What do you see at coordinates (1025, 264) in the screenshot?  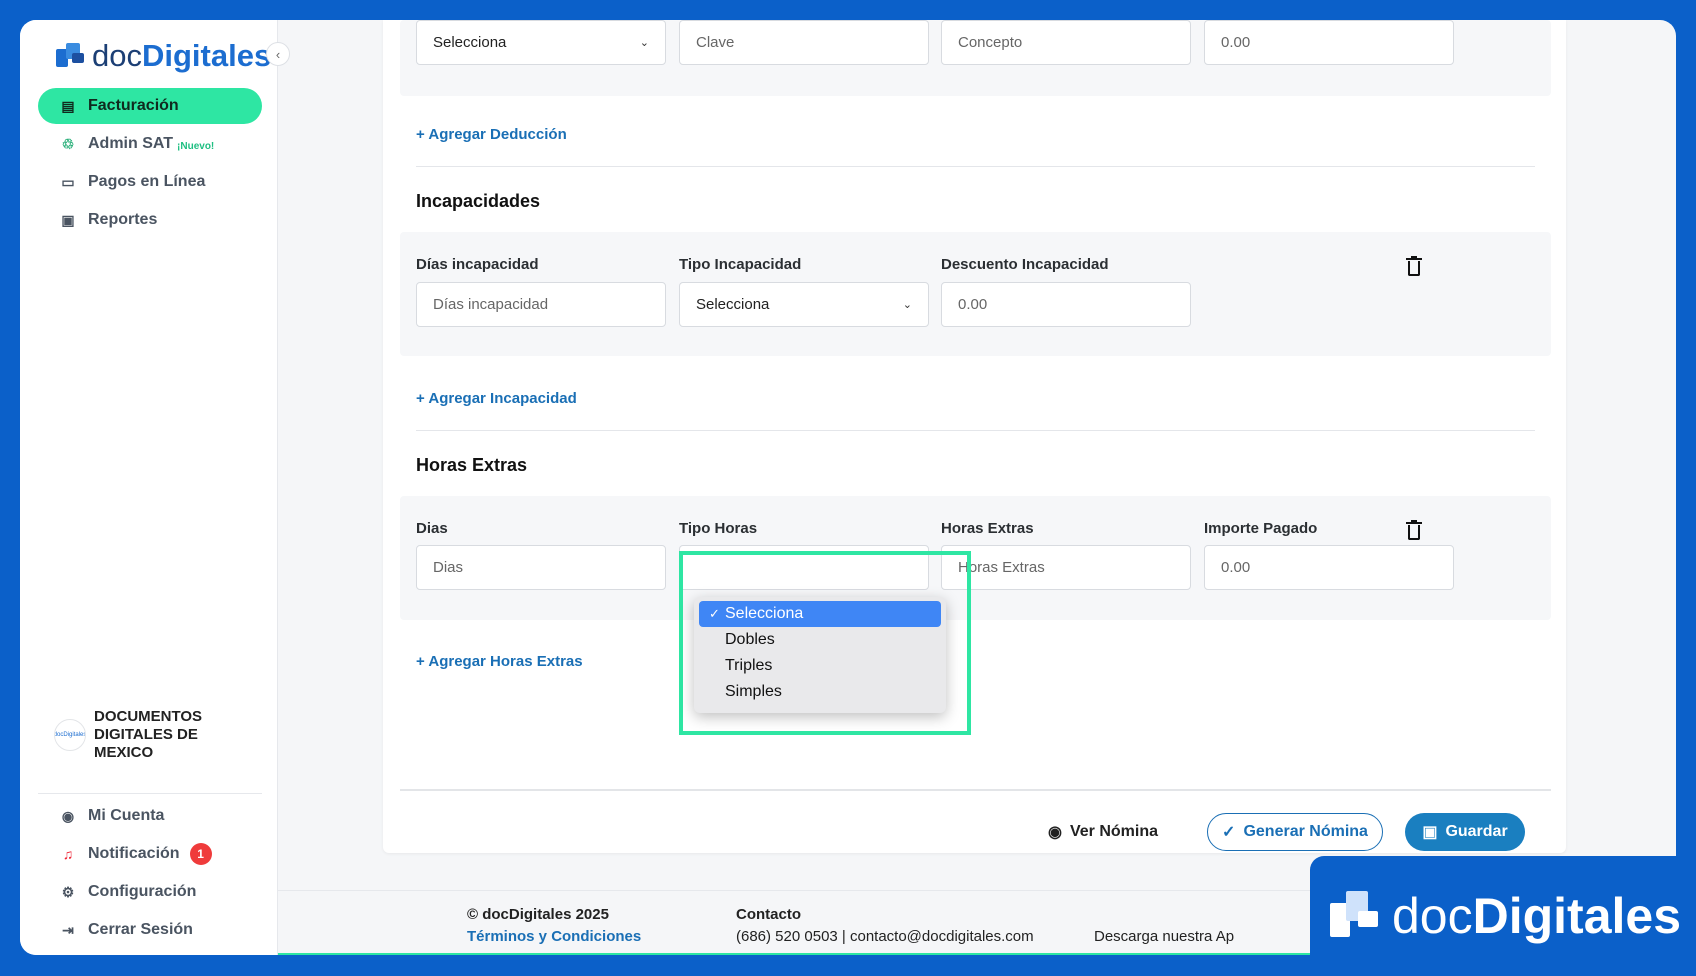 I see `descuento-incapacidad-label: Descuento Incapacidad` at bounding box center [1025, 264].